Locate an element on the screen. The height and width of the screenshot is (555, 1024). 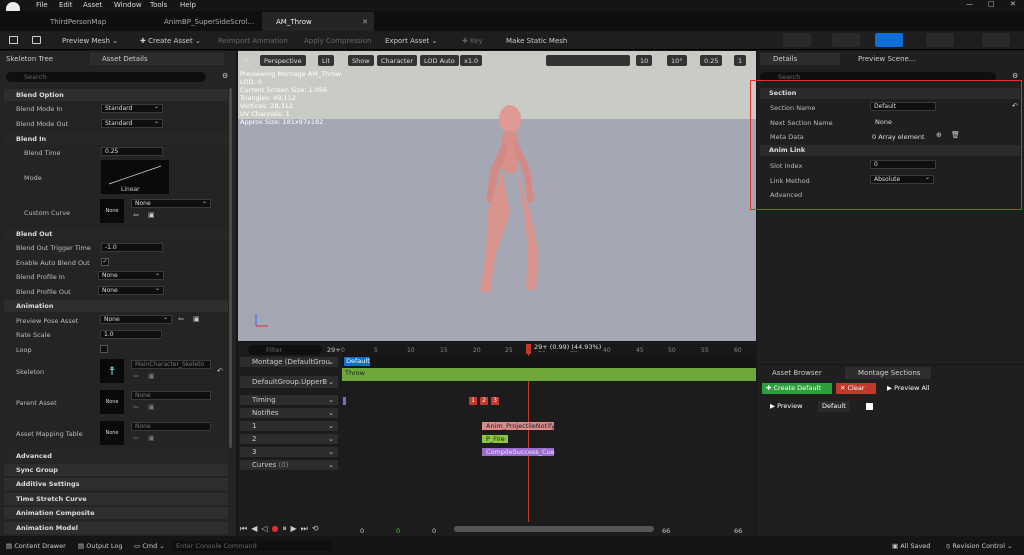
notifies-row: Notifies ⌄ is located at coordinates (289, 413).